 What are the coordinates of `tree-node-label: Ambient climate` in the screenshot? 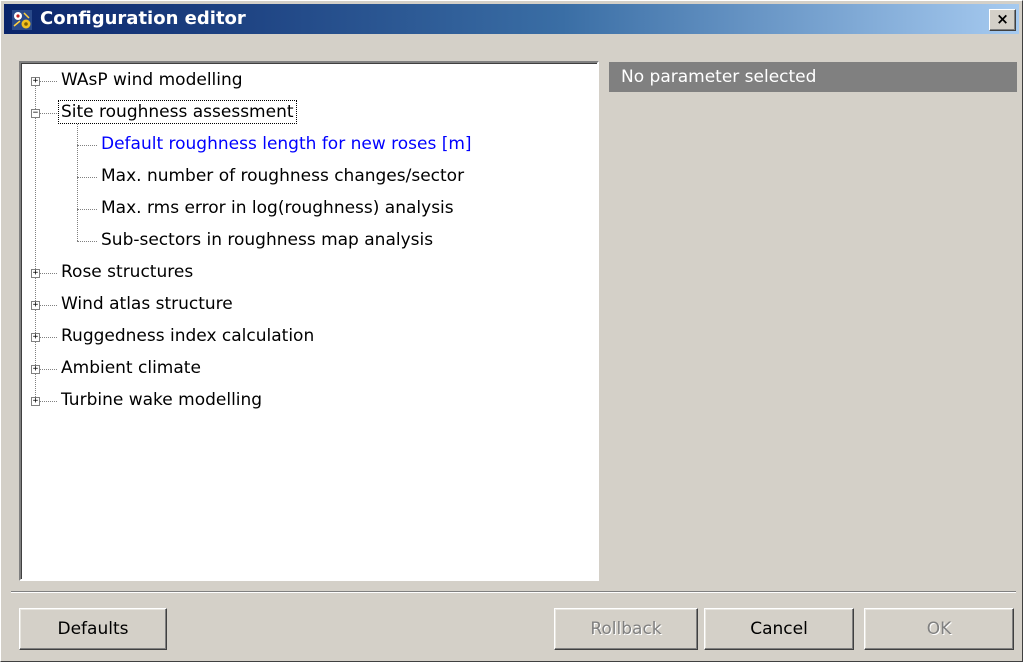 It's located at (131, 368).